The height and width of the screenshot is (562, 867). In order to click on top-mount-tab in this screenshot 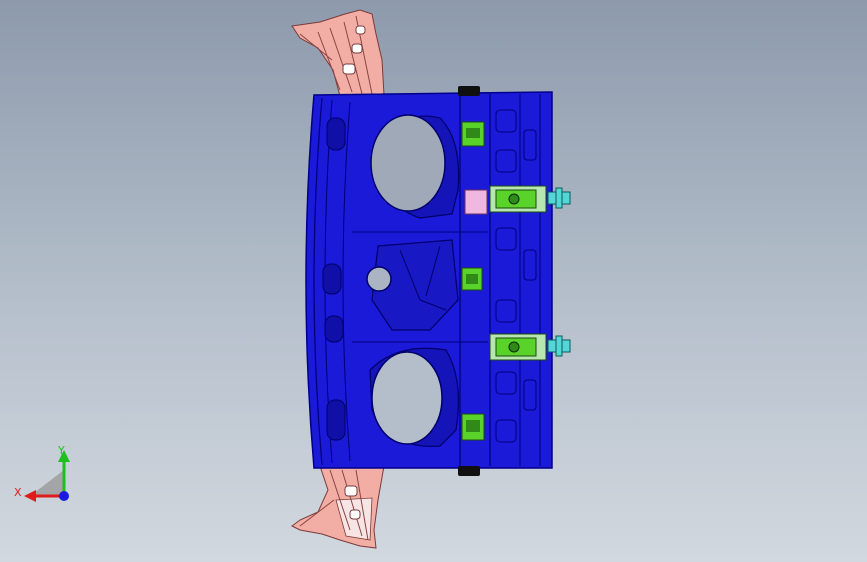, I will do `click(469, 91)`.